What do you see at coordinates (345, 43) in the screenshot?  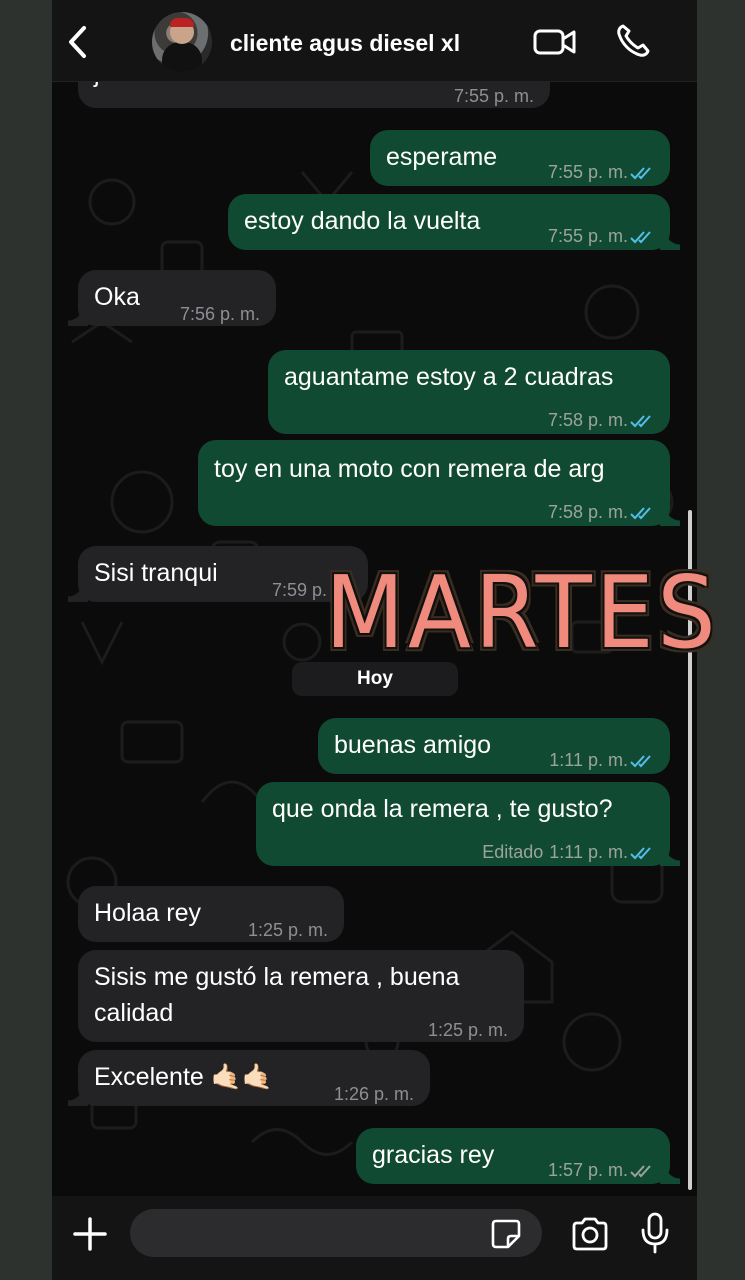 I see `contact-name: cliente agus diesel xl` at bounding box center [345, 43].